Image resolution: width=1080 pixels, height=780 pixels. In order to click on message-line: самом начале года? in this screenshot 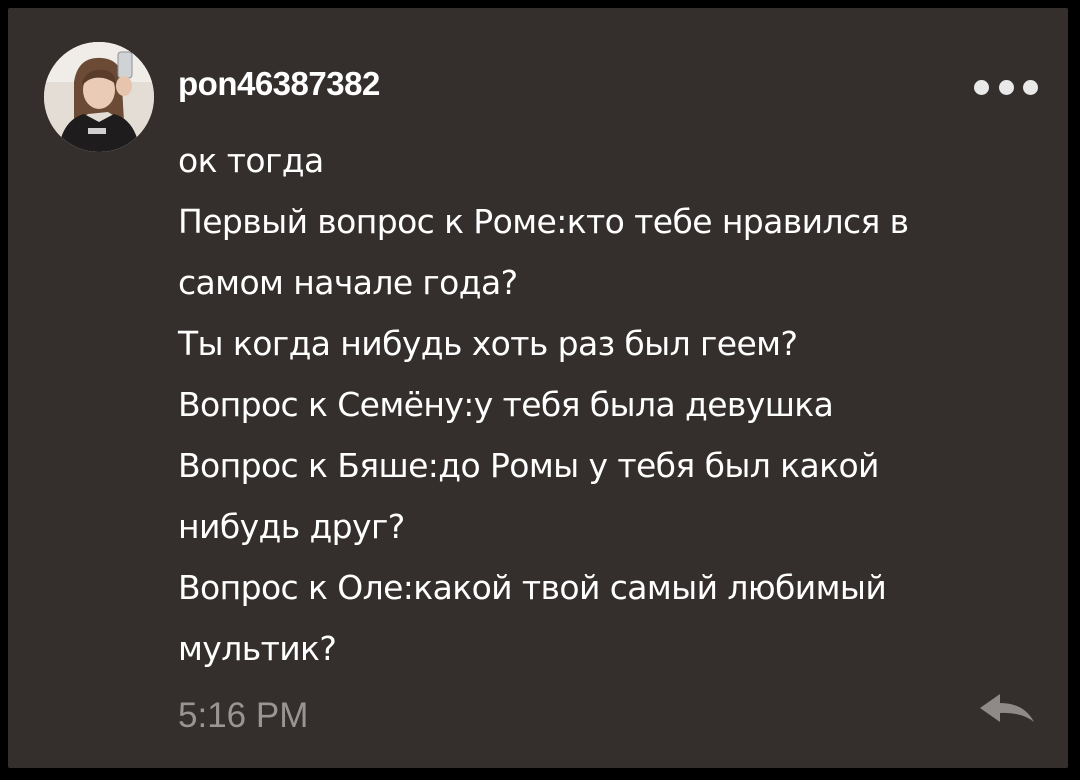, I will do `click(348, 282)`.